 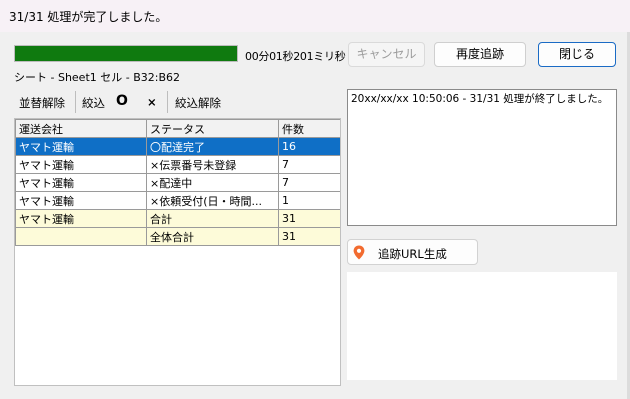 I want to click on cell-carrier, so click(x=81, y=236).